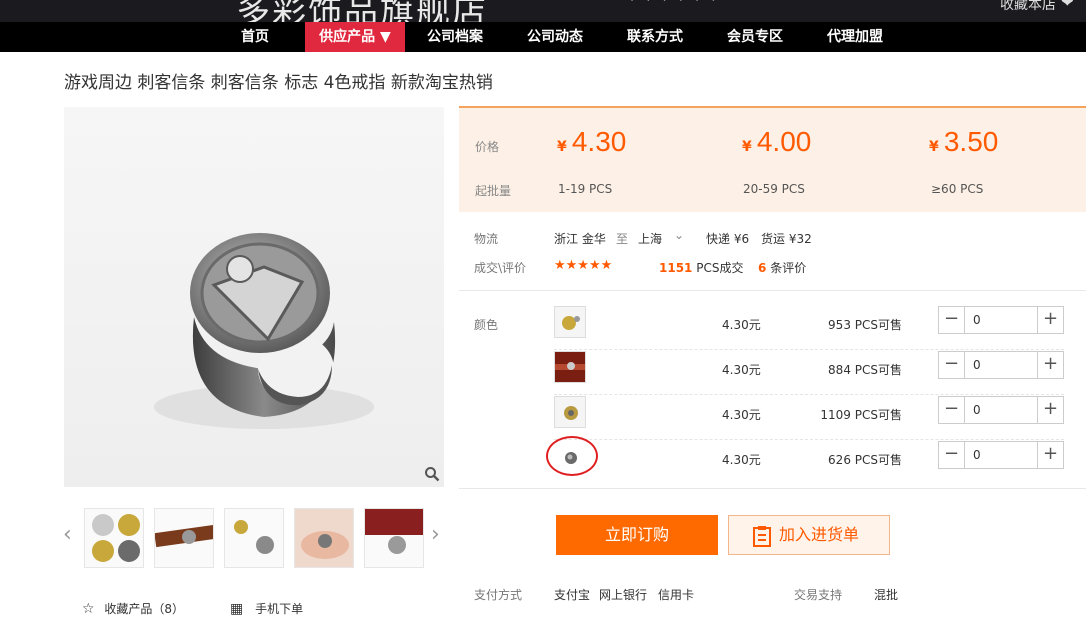 The width and height of the screenshot is (1086, 631). What do you see at coordinates (255, 37) in the screenshot?
I see `nav-home: 首页` at bounding box center [255, 37].